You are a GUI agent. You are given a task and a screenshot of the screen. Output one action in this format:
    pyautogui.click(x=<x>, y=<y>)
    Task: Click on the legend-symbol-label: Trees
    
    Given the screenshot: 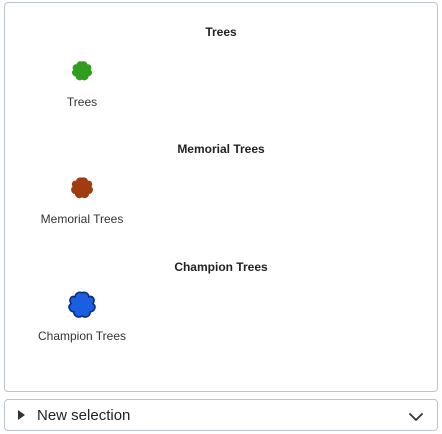 What is the action you would take?
    pyautogui.click(x=82, y=102)
    